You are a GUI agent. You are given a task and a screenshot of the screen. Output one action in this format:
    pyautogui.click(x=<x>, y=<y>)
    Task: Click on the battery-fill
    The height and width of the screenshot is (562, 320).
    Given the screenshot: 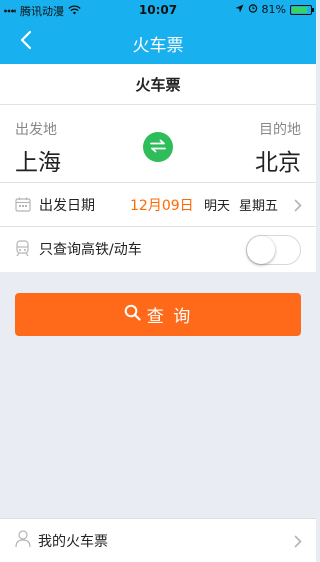 What is the action you would take?
    pyautogui.click(x=299, y=9)
    